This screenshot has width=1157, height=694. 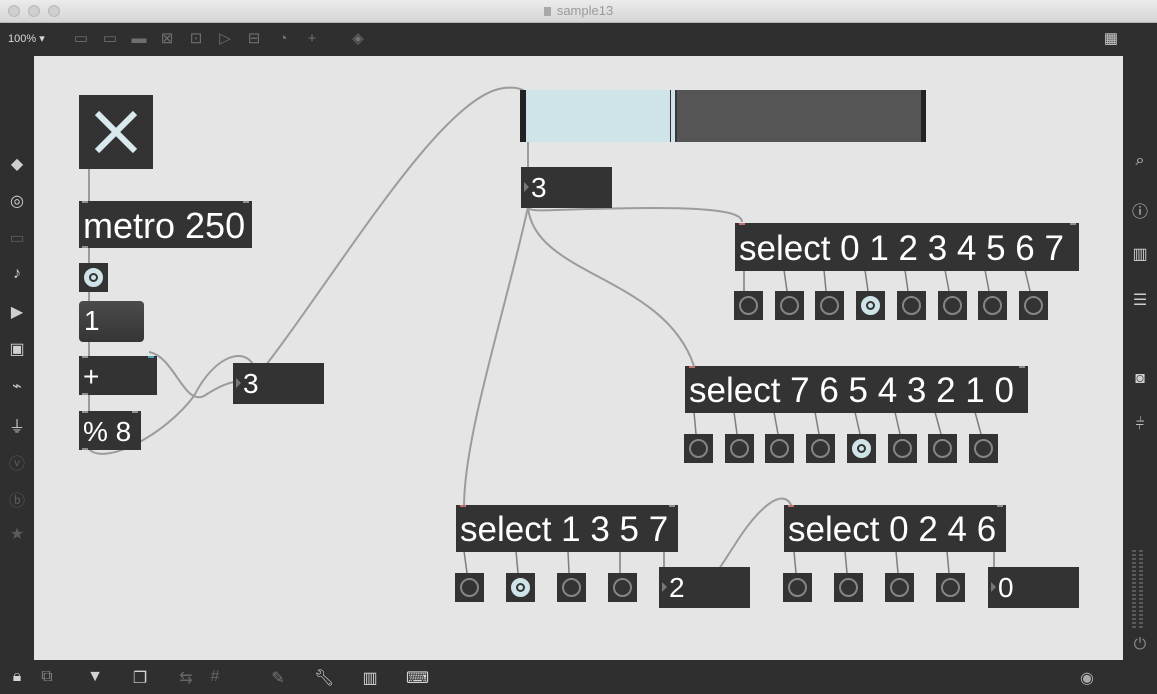 What do you see at coordinates (93, 277) in the screenshot?
I see `metro-bang` at bounding box center [93, 277].